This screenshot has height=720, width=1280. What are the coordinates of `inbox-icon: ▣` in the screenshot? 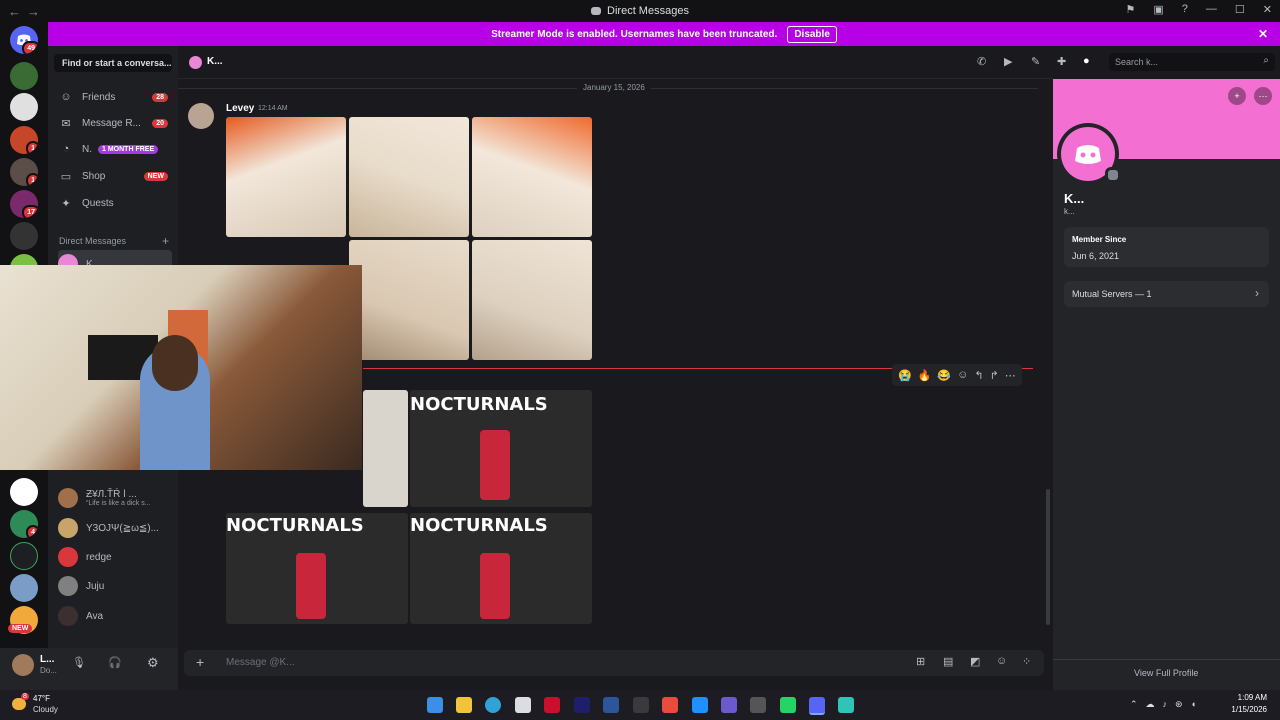 It's located at (1158, 9).